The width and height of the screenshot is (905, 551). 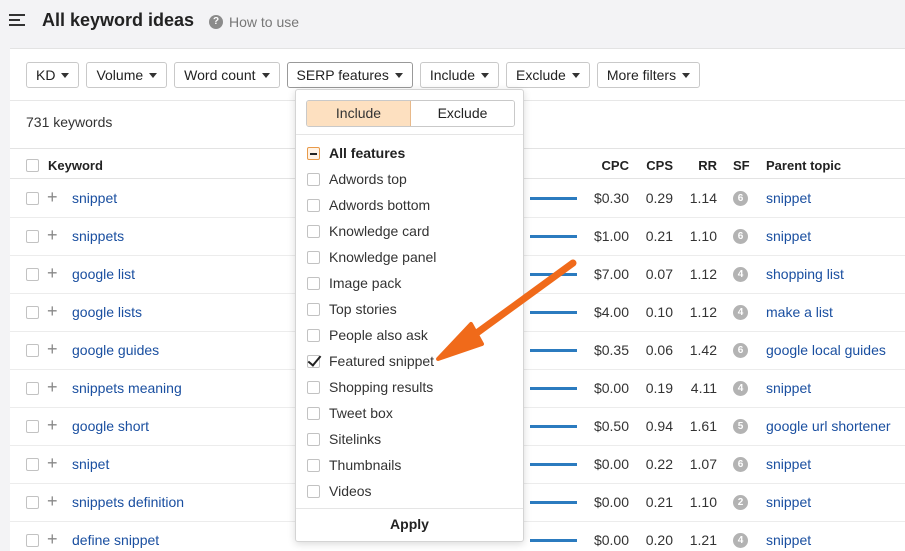 What do you see at coordinates (350, 413) in the screenshot?
I see `serp-option: Tweet box` at bounding box center [350, 413].